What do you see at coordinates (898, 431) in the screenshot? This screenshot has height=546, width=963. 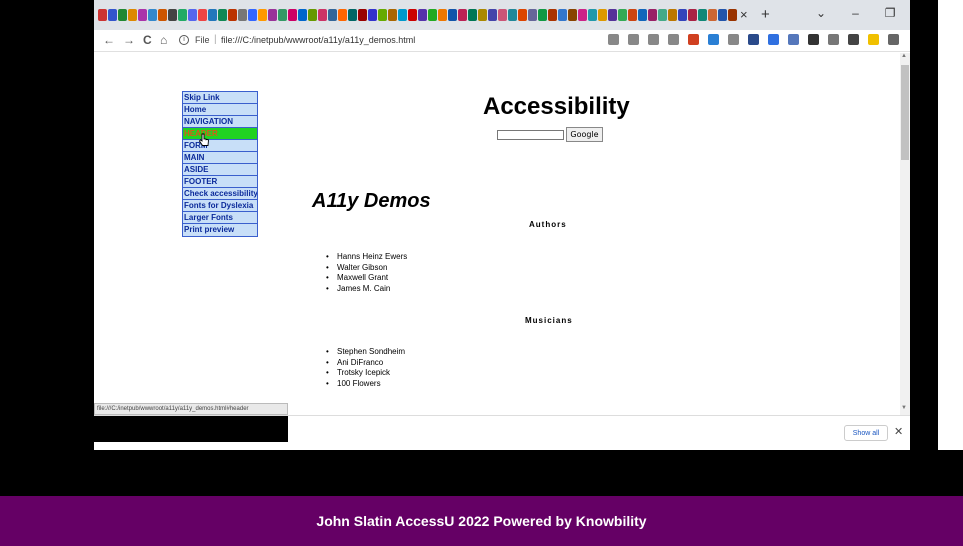 I see `close-downloads-icon: ✕` at bounding box center [898, 431].